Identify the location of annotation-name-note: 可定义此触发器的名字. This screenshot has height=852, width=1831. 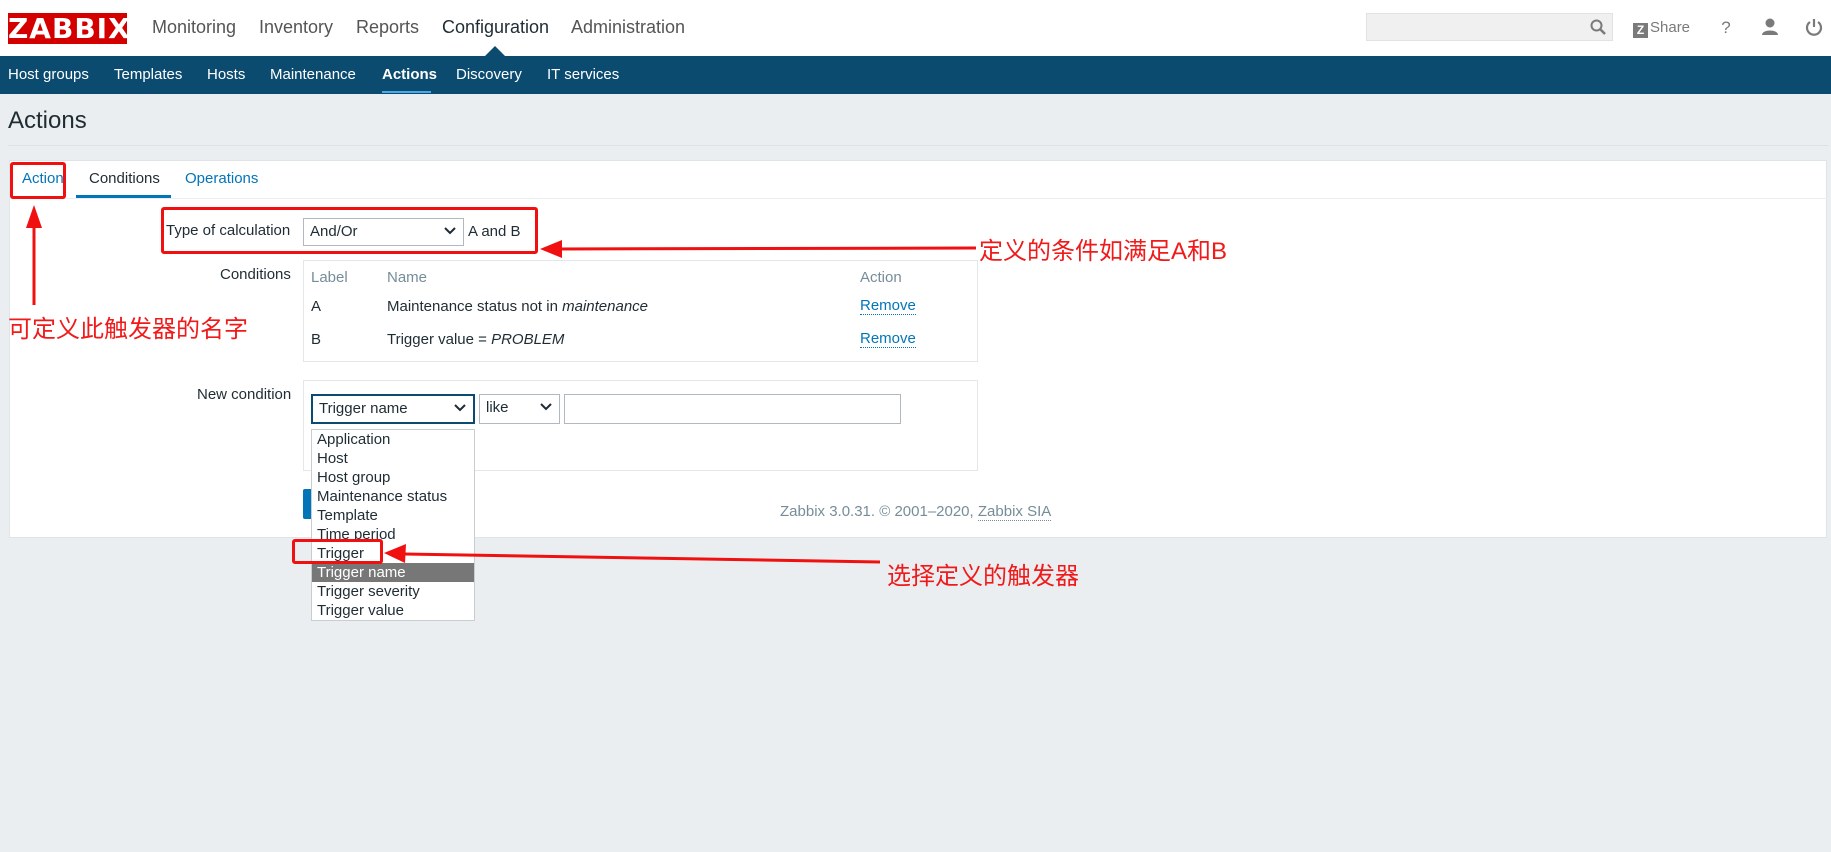
(128, 329).